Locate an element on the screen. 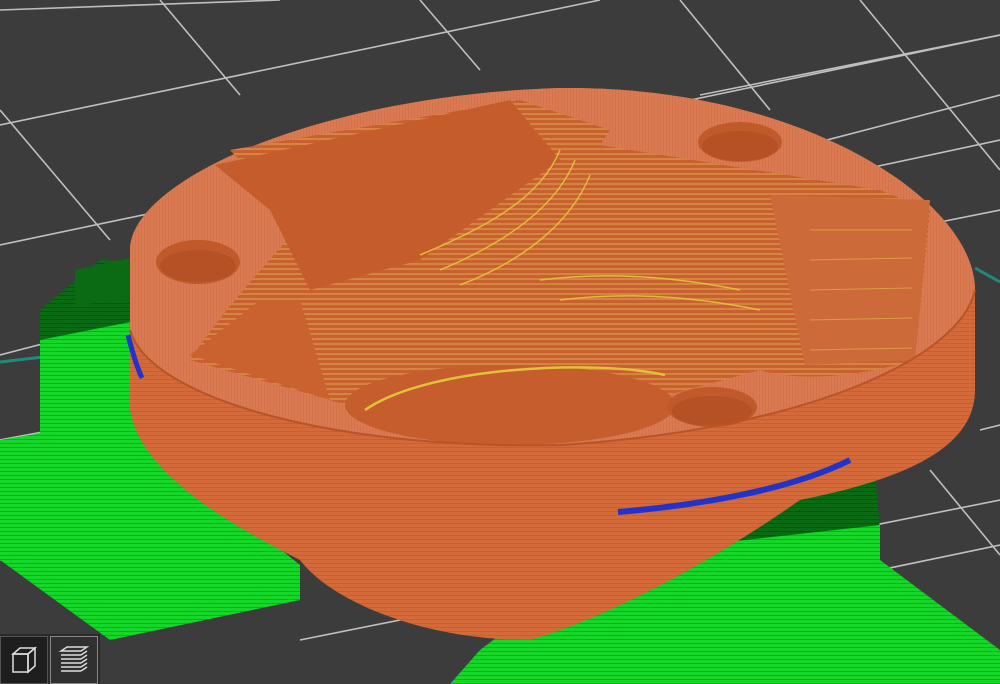 The image size is (1000, 684). layers-icon is located at coordinates (74, 660).